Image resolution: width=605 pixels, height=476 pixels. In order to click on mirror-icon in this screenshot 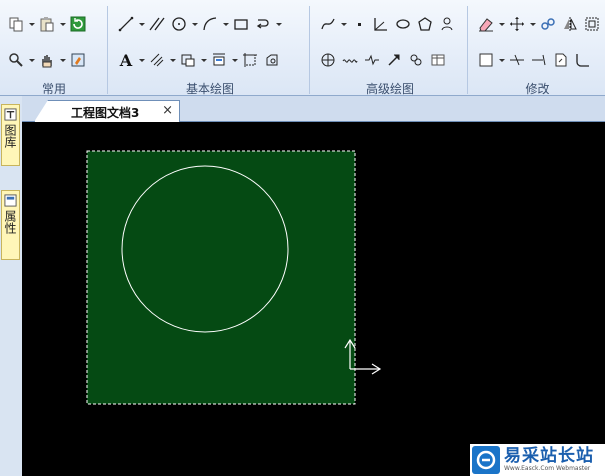, I will do `click(570, 24)`.